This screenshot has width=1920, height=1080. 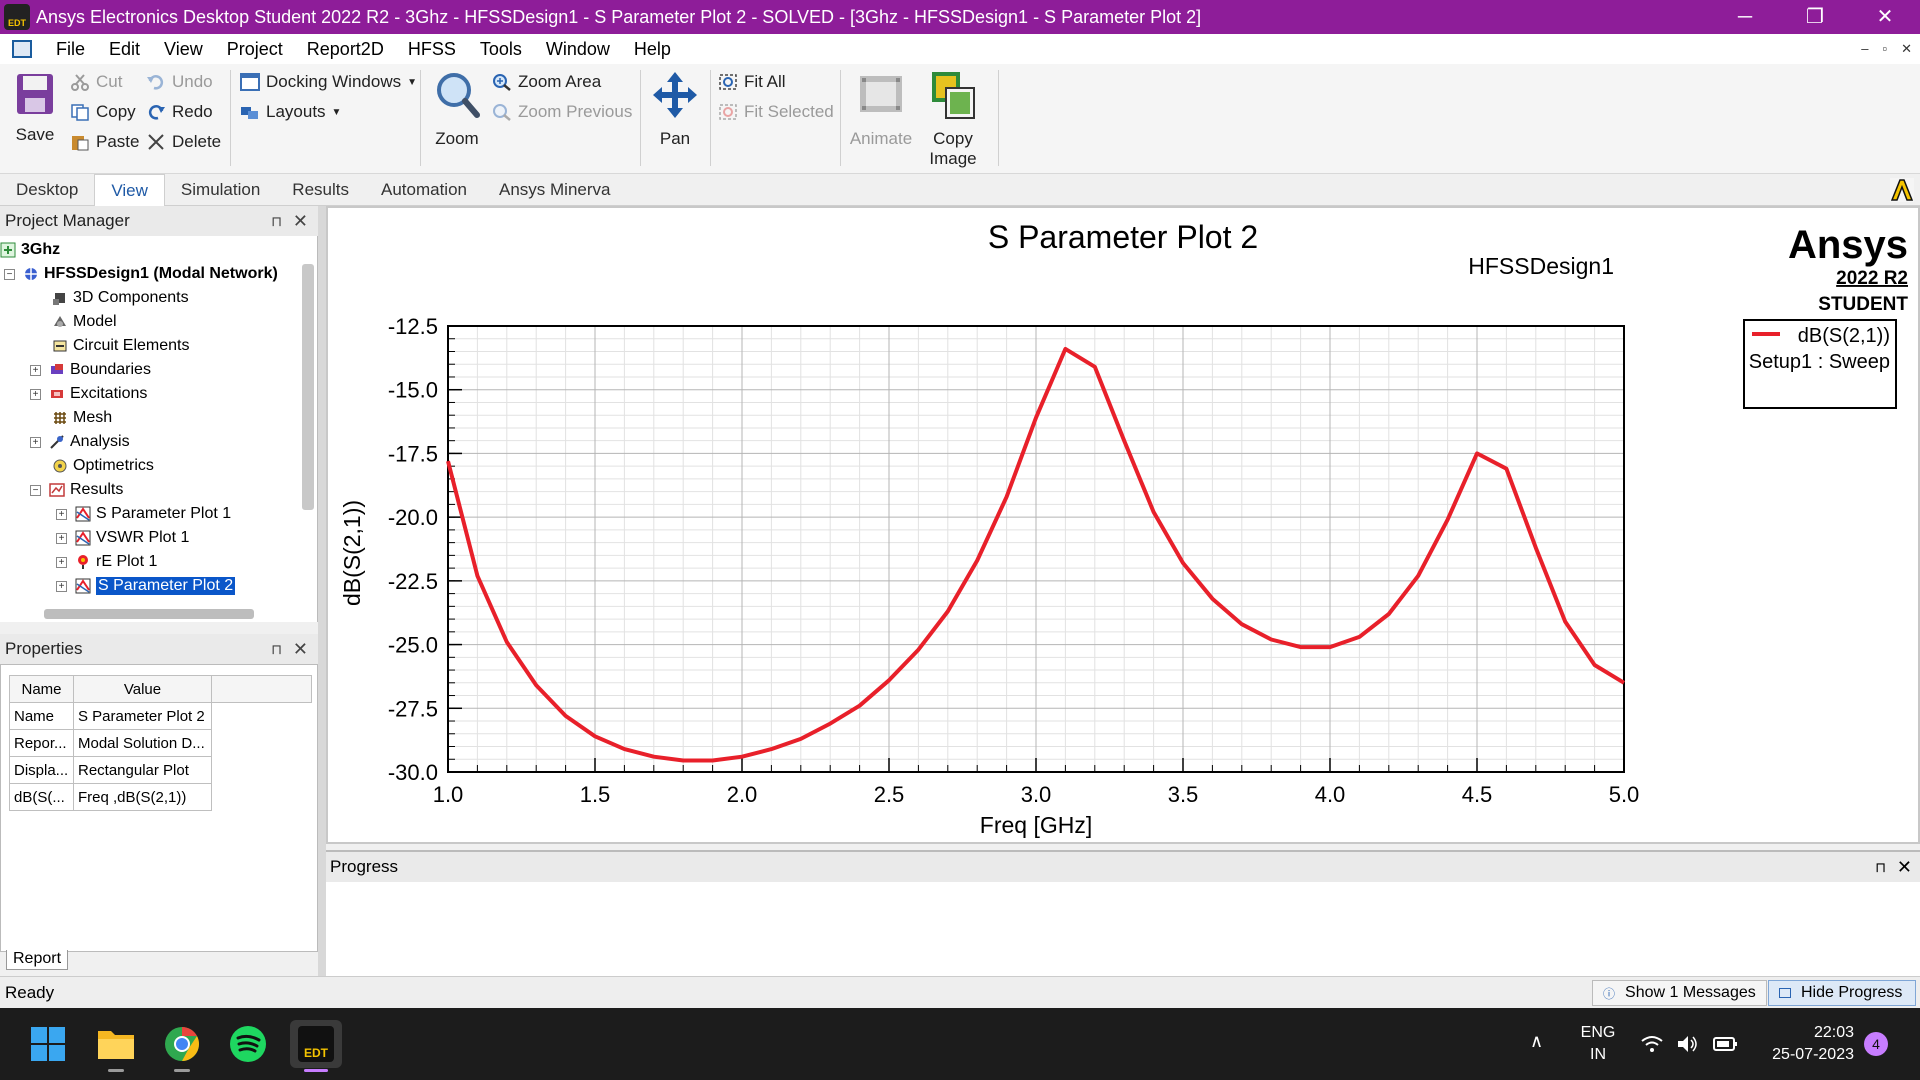 I want to click on tab-desktop: Desktop, so click(x=47, y=190).